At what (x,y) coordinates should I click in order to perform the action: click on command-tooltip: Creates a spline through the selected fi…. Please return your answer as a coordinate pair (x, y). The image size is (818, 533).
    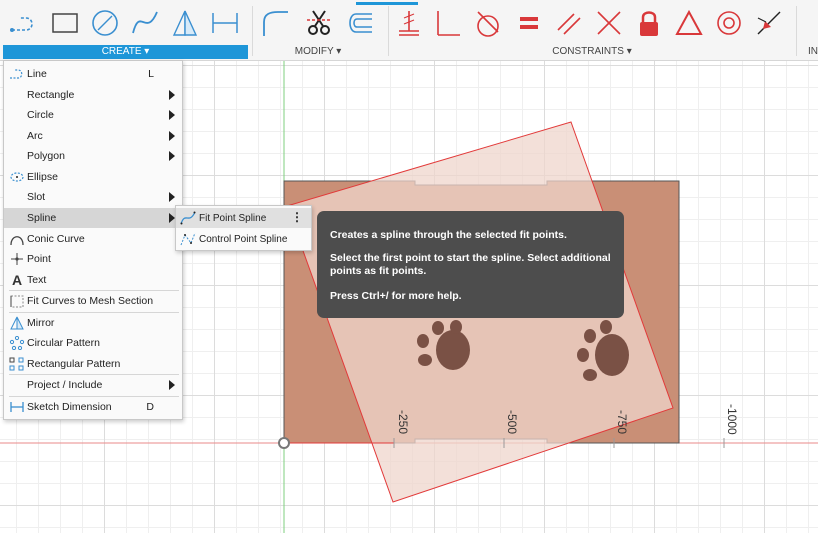
    Looking at the image, I should click on (470, 264).